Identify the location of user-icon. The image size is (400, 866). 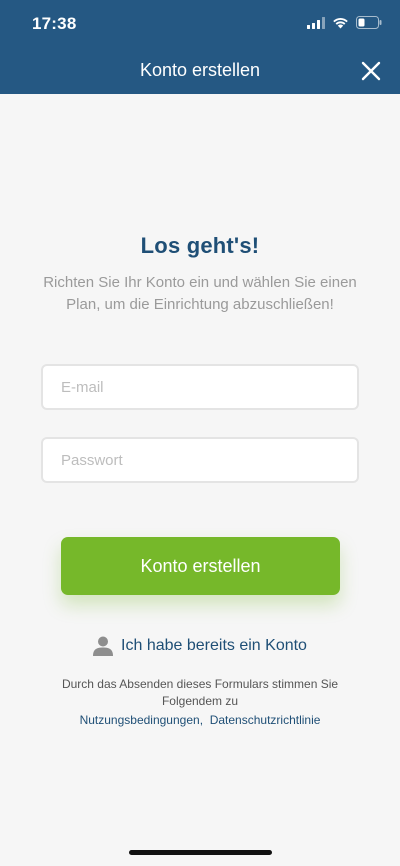
(103, 646).